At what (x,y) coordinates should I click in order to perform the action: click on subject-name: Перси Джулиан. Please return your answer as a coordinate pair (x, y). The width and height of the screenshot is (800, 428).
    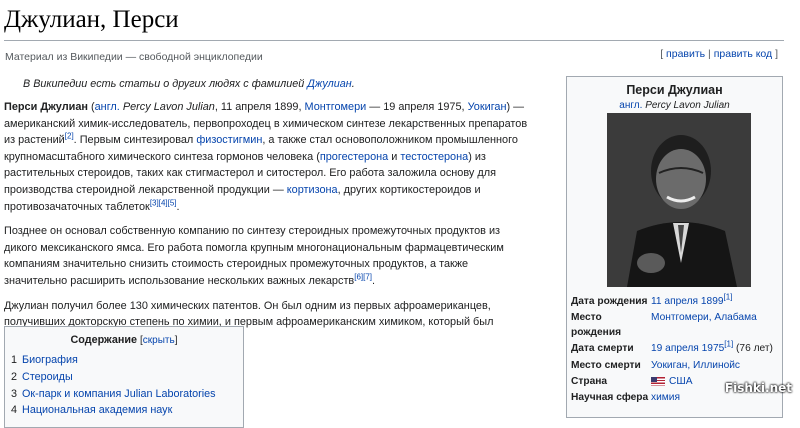
    Looking at the image, I should click on (46, 107).